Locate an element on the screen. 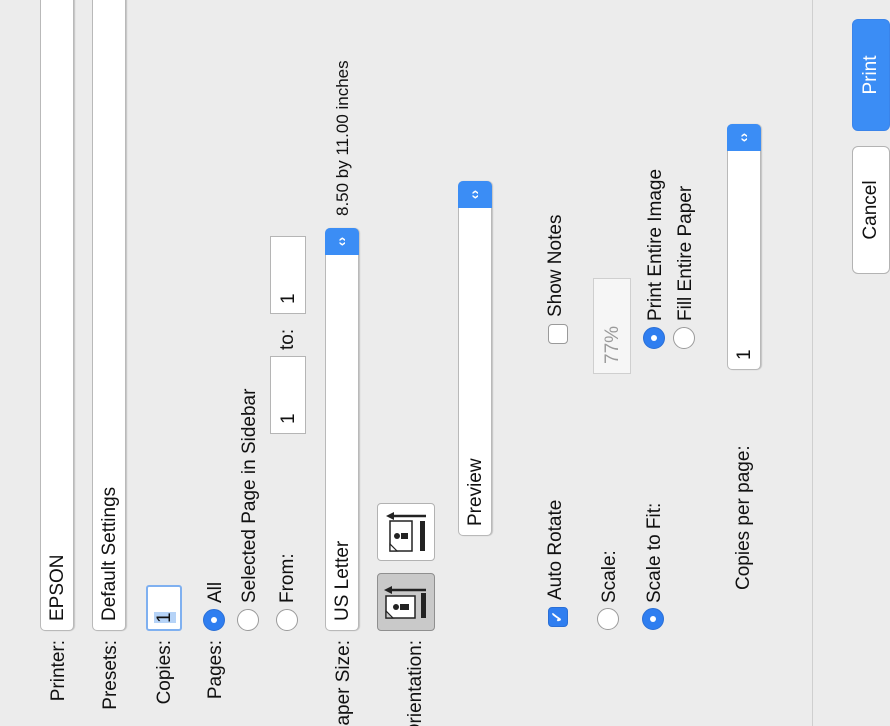 Image resolution: width=890 pixels, height=726 pixels. print-entire-image-radio is located at coordinates (654, 338).